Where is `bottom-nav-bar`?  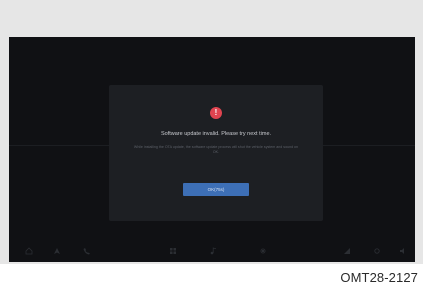
bottom-nav-bar is located at coordinates (212, 251).